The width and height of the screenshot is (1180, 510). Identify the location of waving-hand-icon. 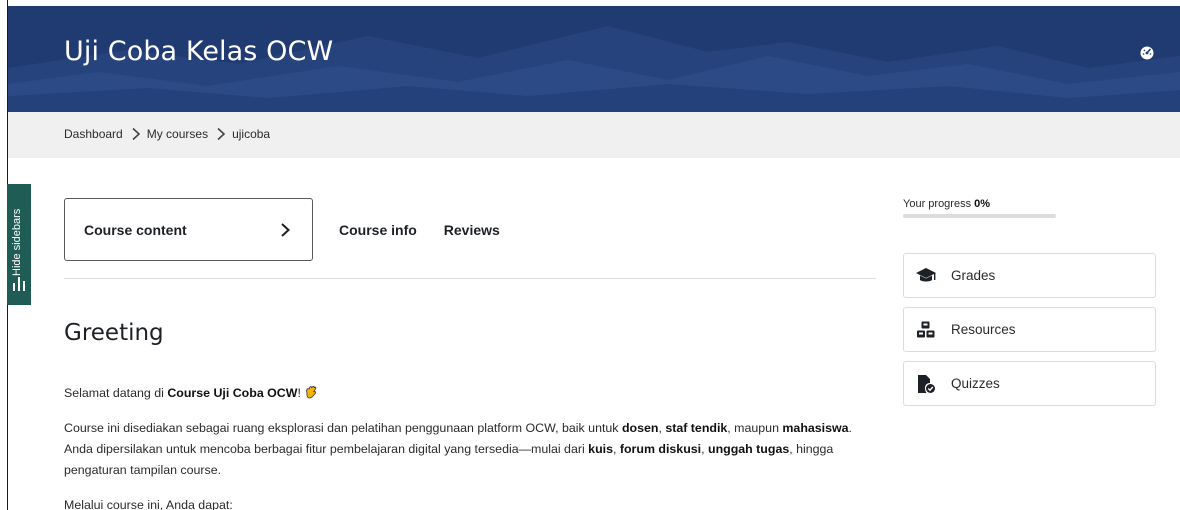
(311, 392).